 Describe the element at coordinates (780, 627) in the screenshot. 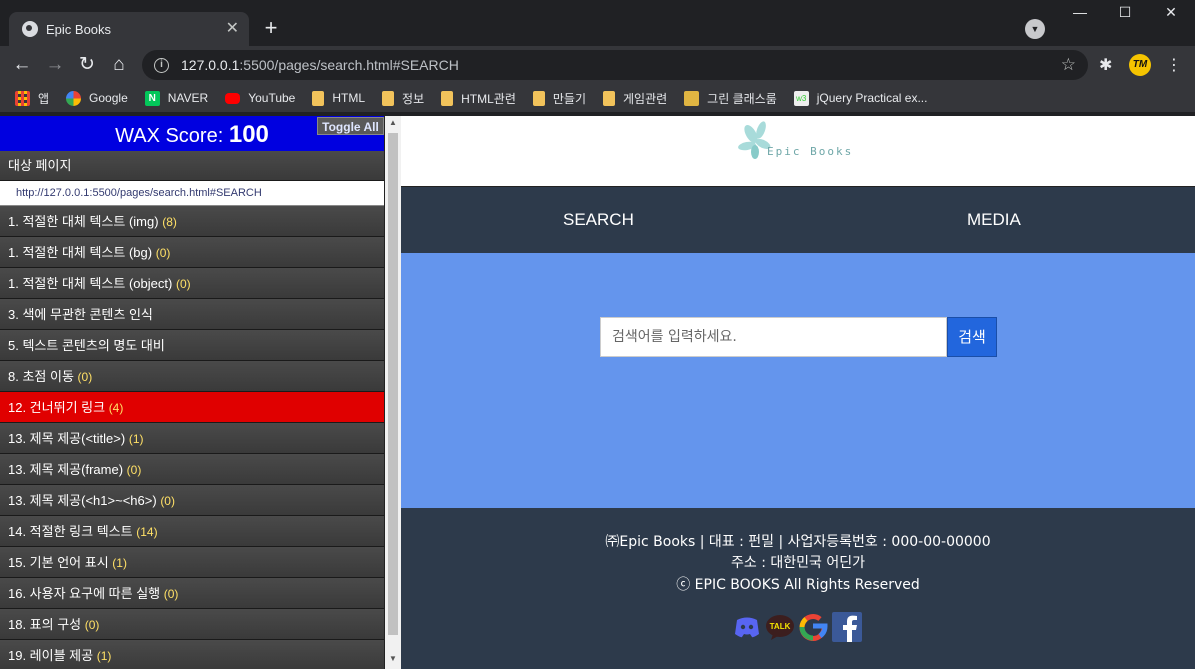

I see `kakaotalk-icon: TALK` at that location.